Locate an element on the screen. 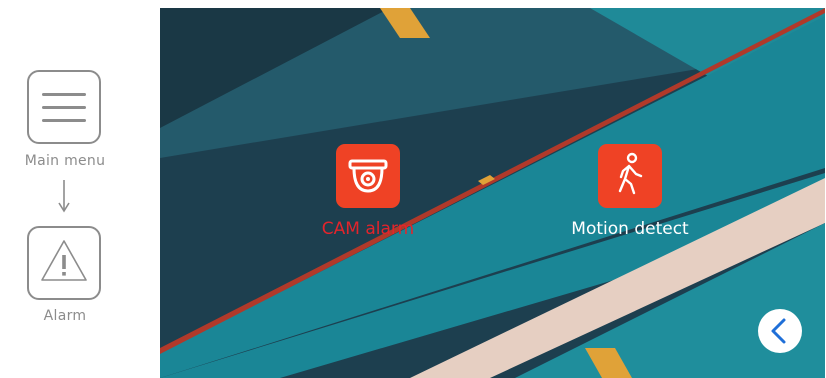  walking-person-icon is located at coordinates (630, 173).